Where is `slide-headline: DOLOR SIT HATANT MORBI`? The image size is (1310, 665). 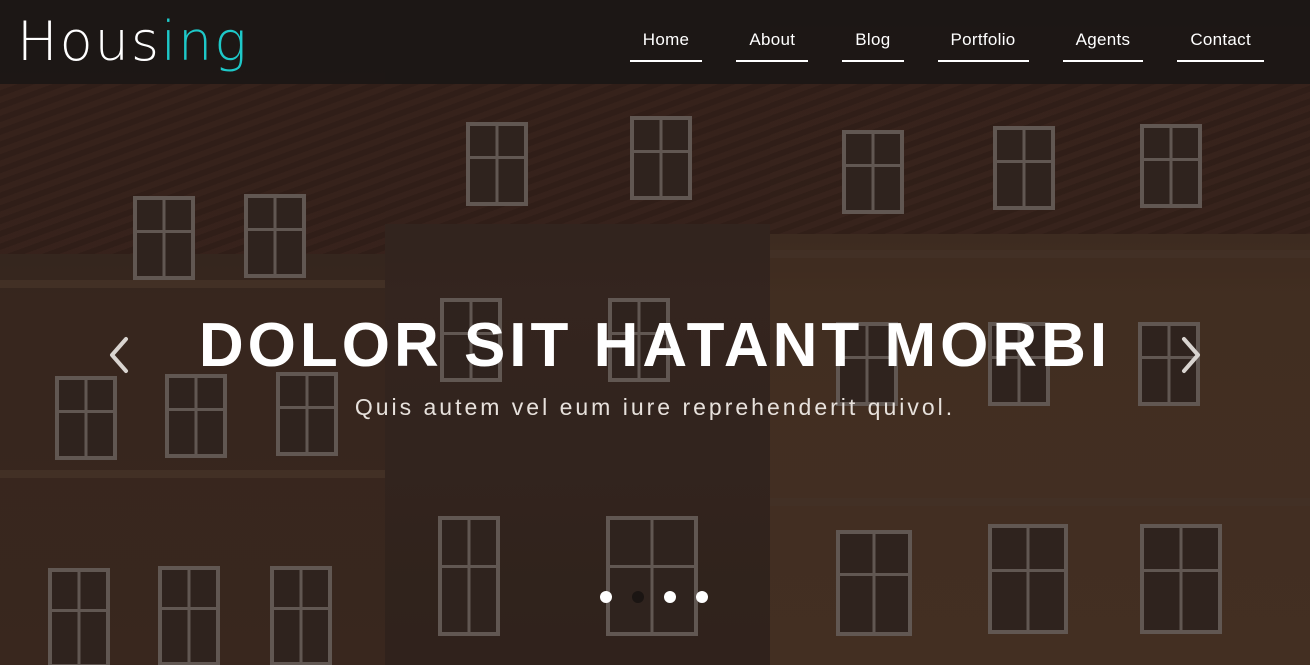 slide-headline: DOLOR SIT HATANT MORBI is located at coordinates (655, 345).